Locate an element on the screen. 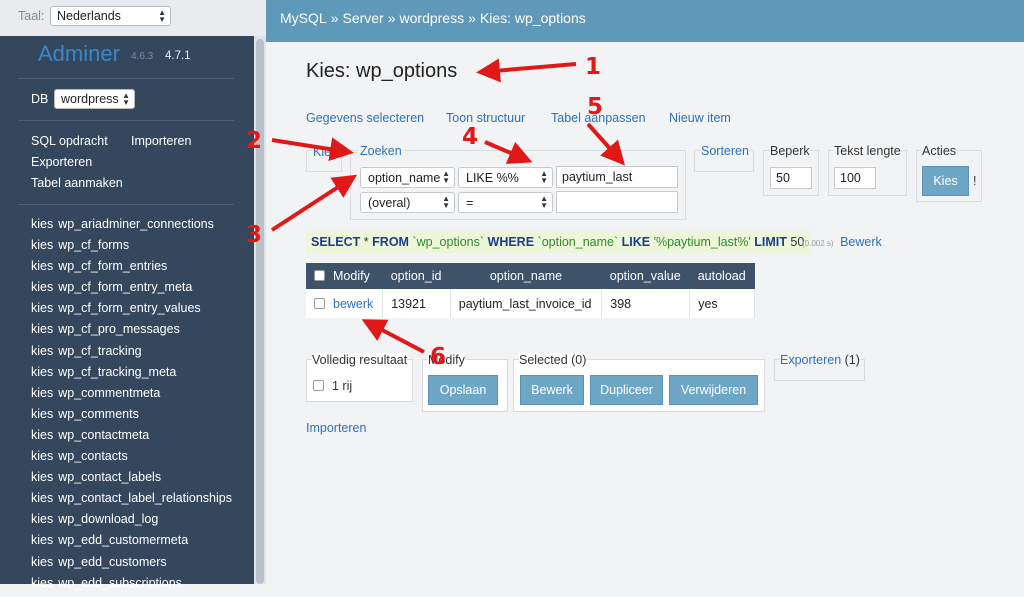  header-option-id: option_id is located at coordinates (416, 276).